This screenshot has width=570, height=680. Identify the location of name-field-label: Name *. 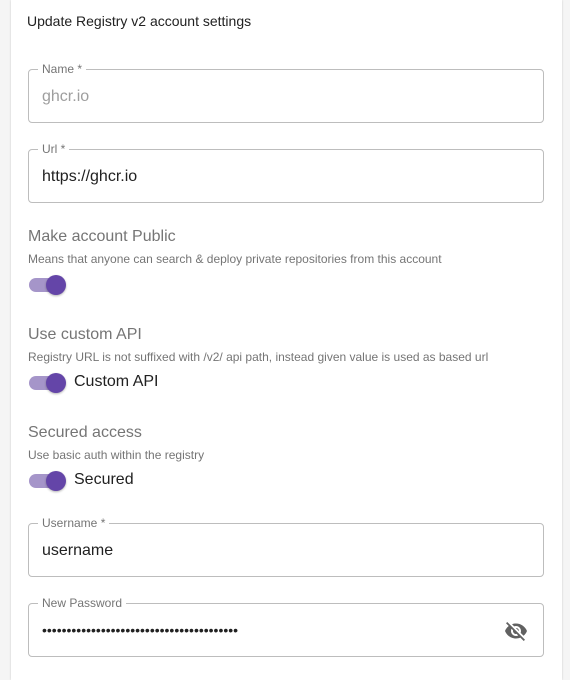
(62, 69).